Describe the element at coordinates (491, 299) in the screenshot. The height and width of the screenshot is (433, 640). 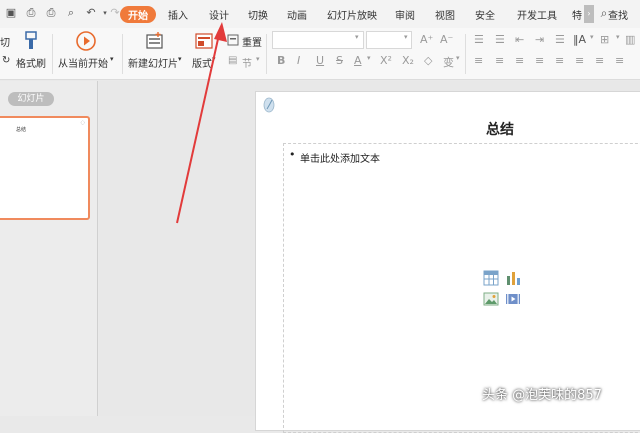
I see `insert-picture-icon` at that location.